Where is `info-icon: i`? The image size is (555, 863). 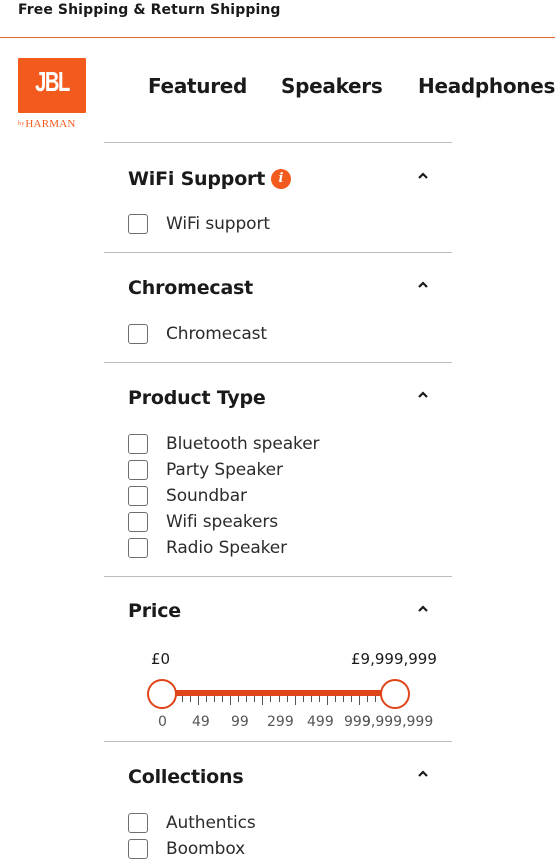 info-icon: i is located at coordinates (281, 179).